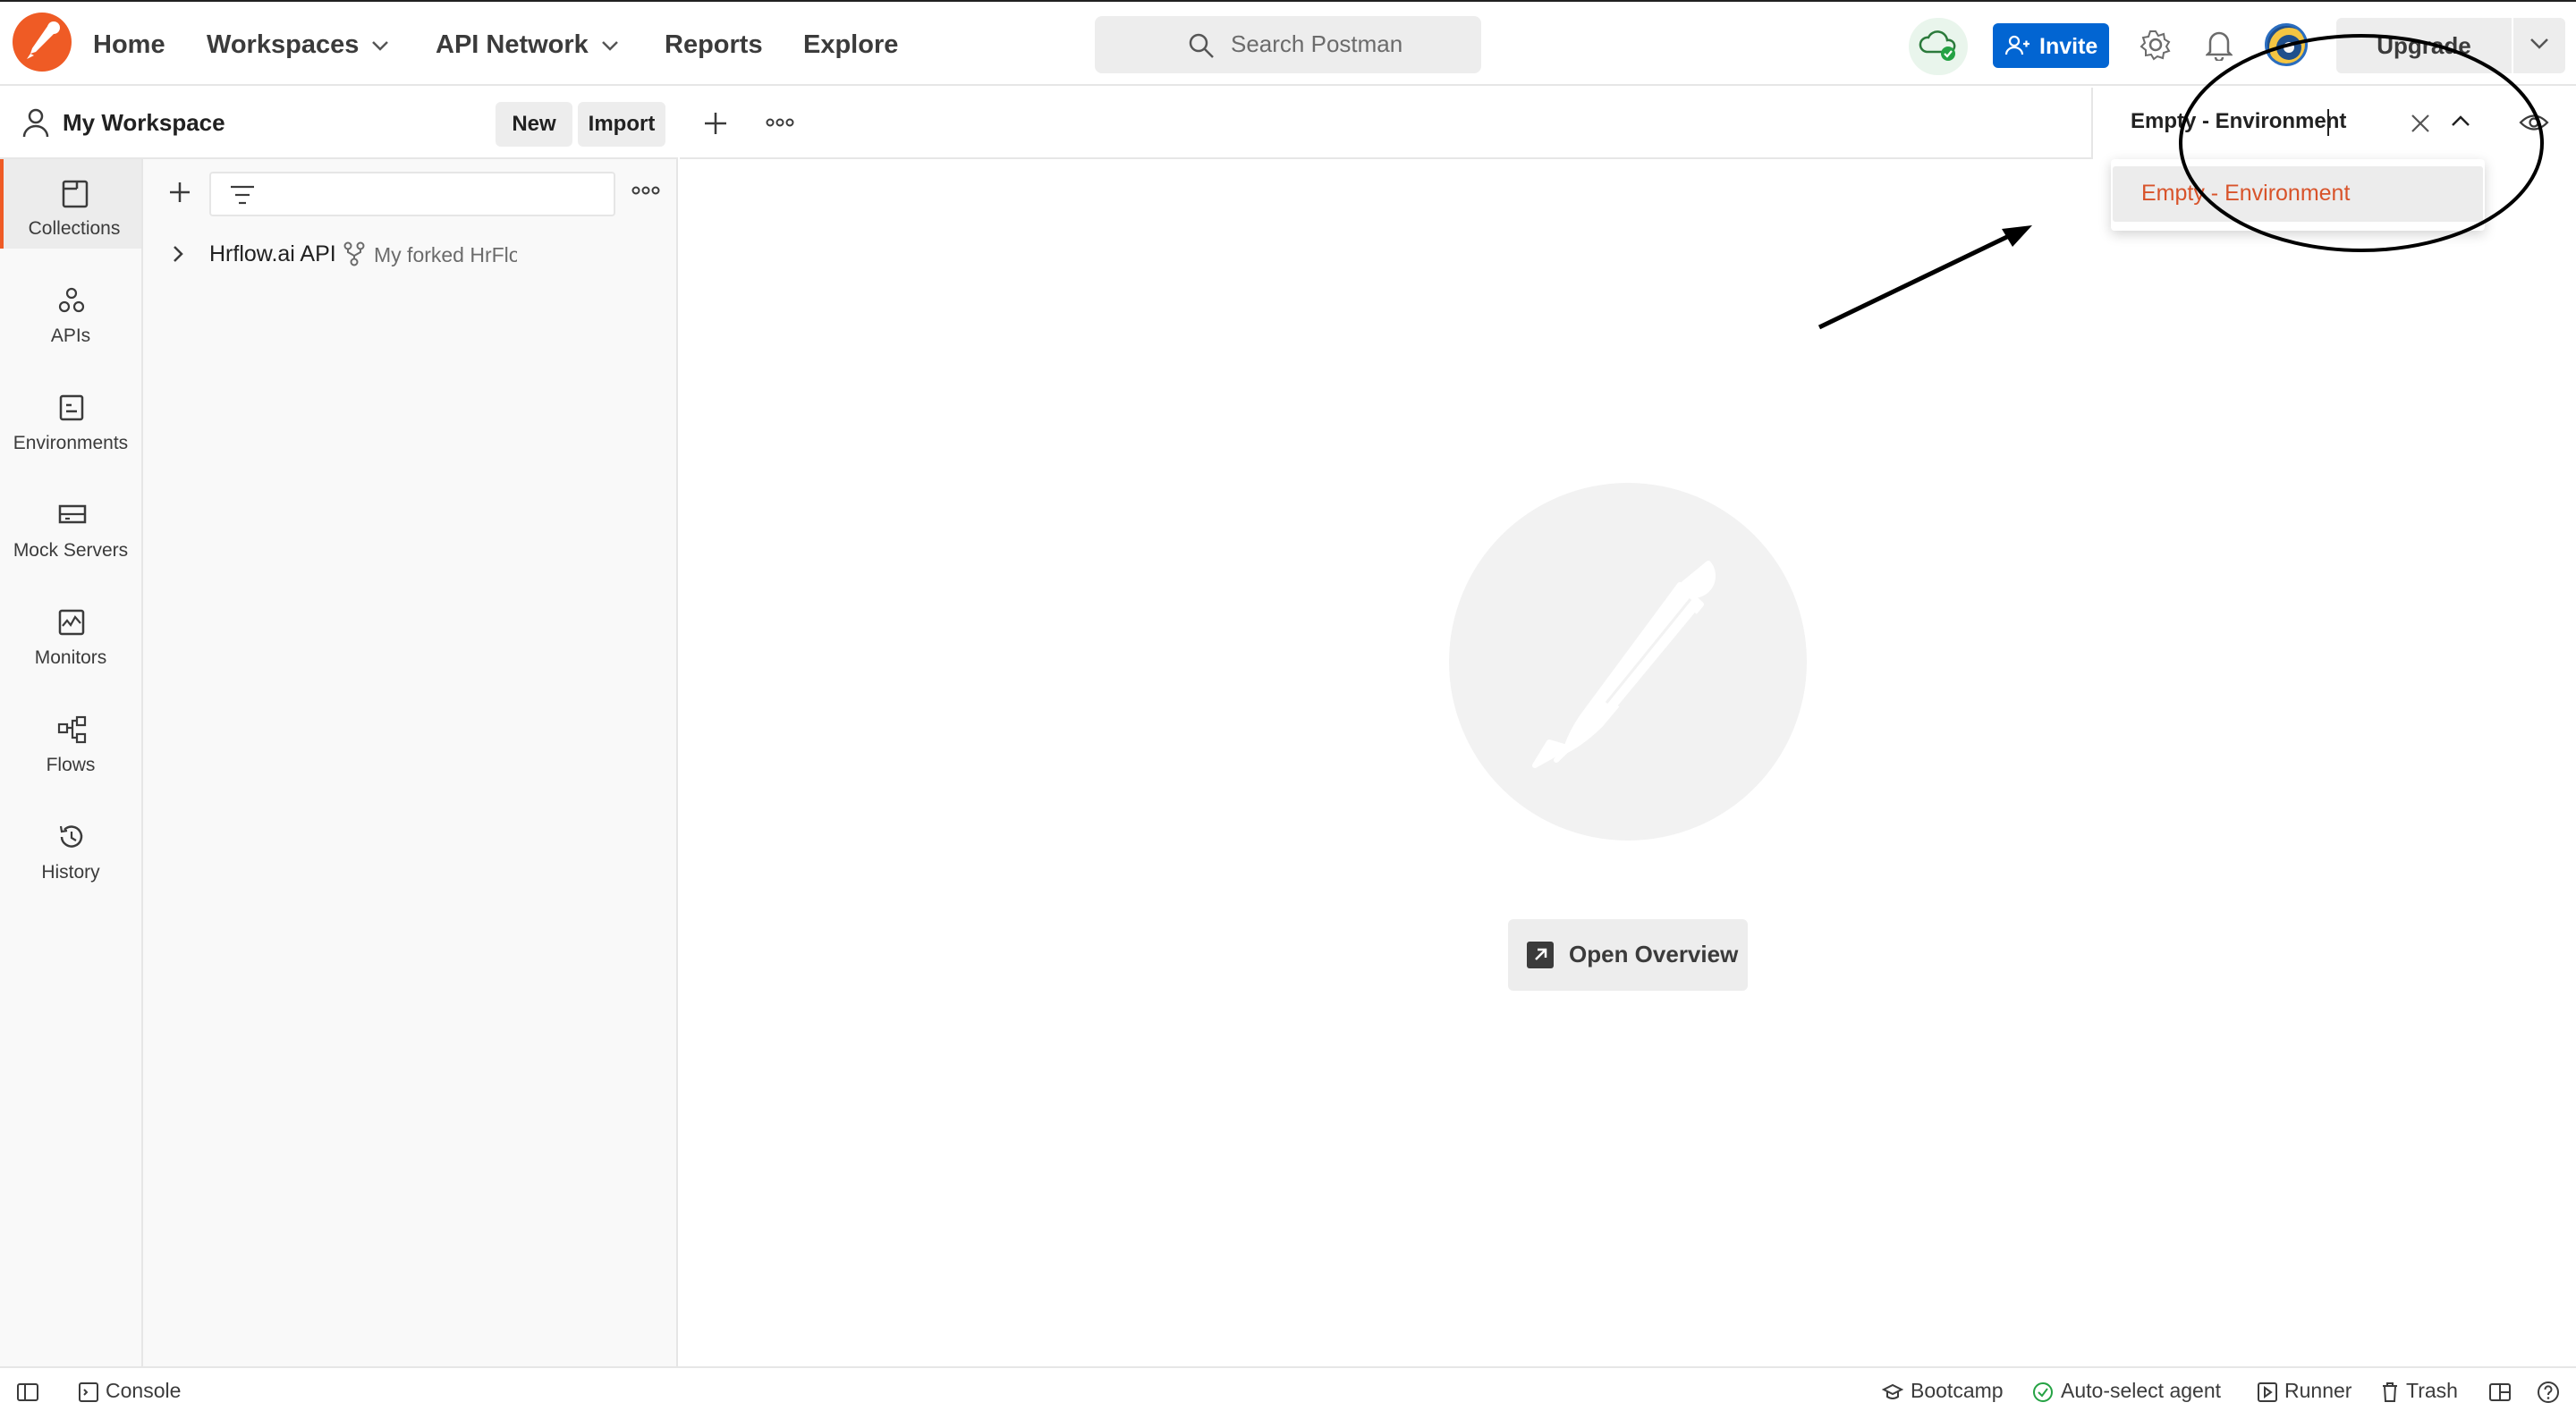 The height and width of the screenshot is (1411, 2576). What do you see at coordinates (1540, 955) in the screenshot?
I see `open-external-icon` at bounding box center [1540, 955].